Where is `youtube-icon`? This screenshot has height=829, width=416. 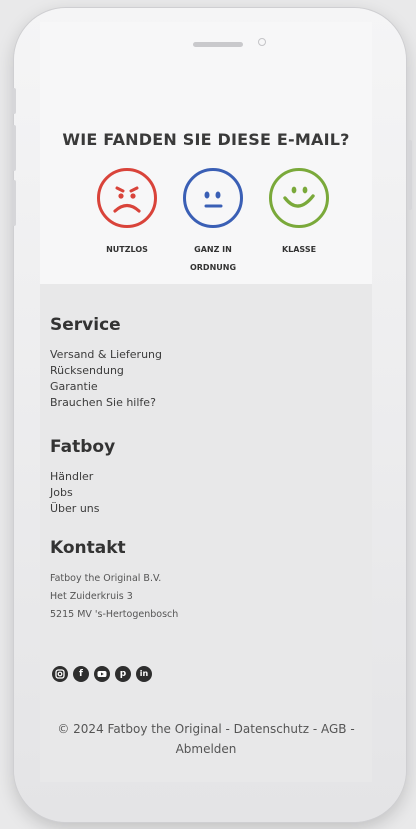
youtube-icon is located at coordinates (102, 674).